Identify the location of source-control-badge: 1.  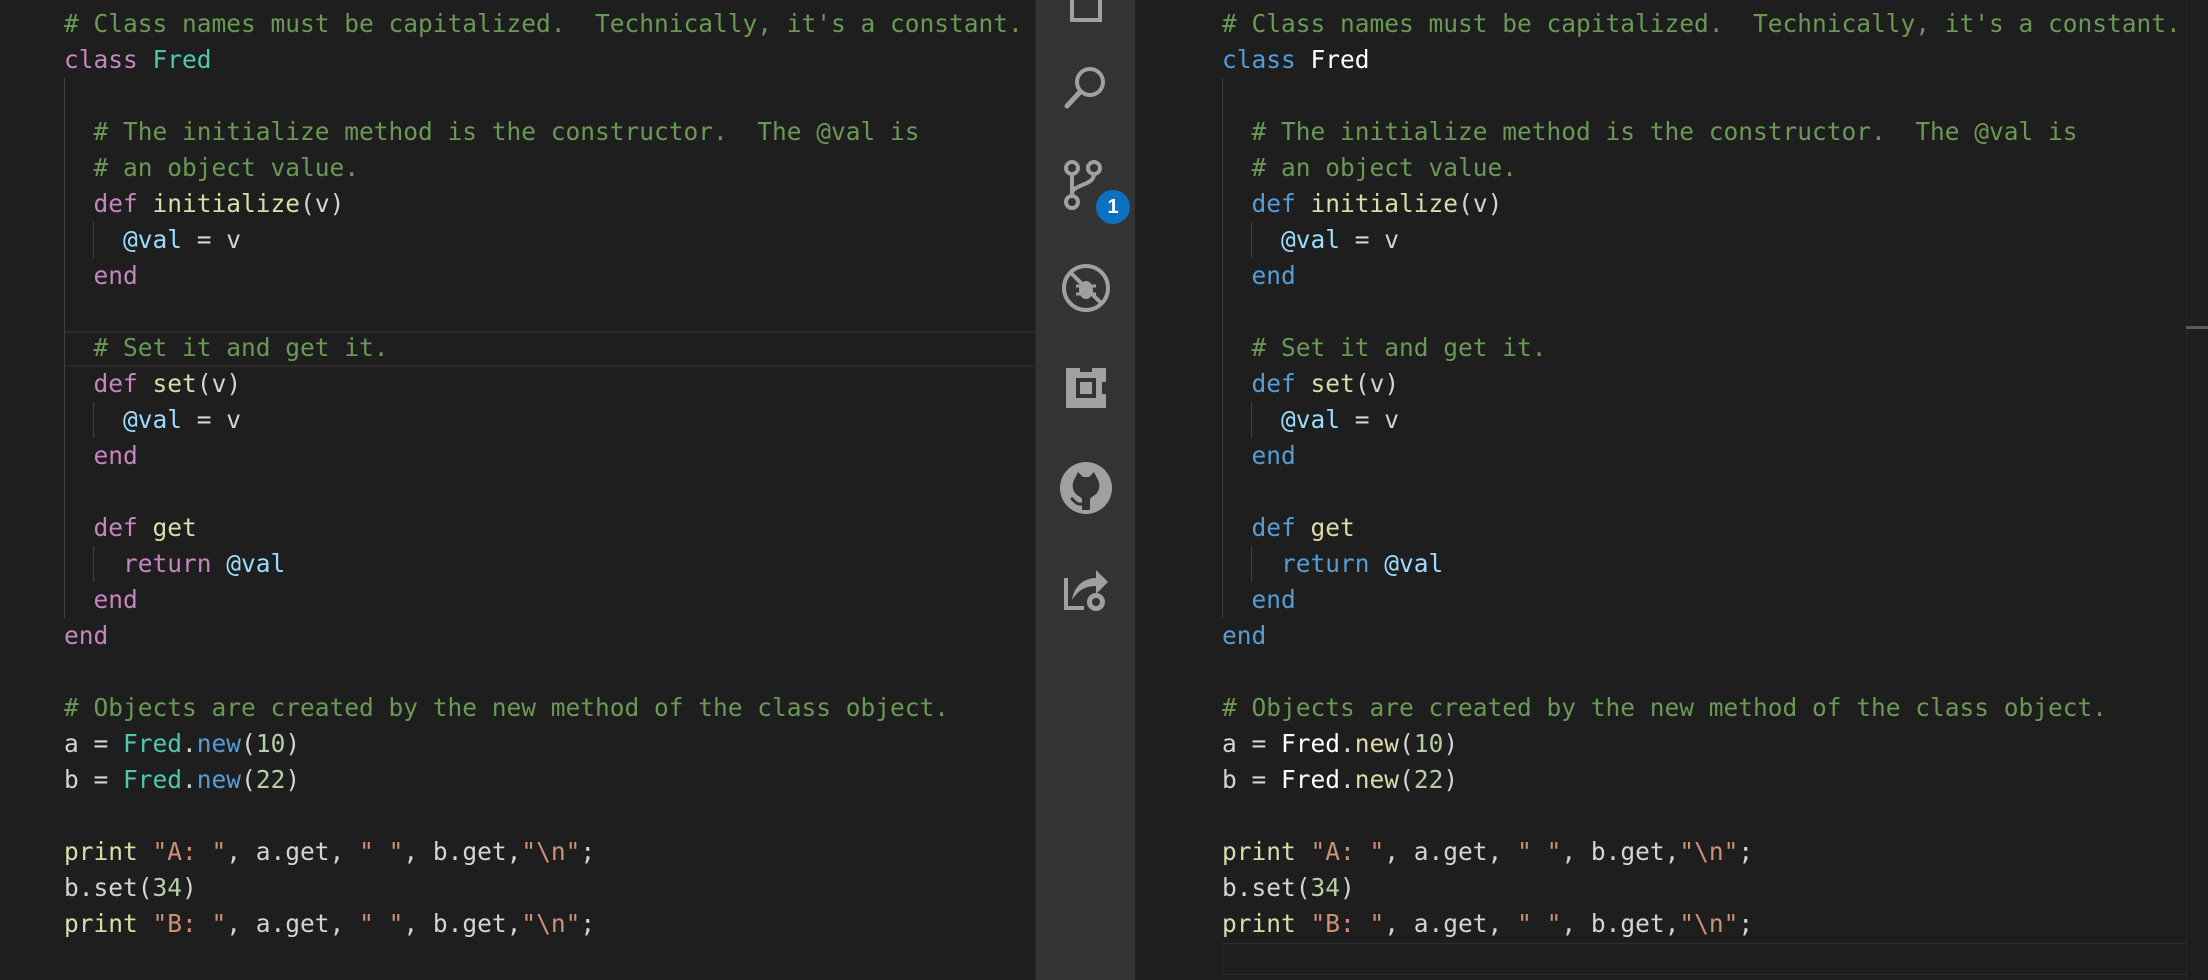
(1113, 207).